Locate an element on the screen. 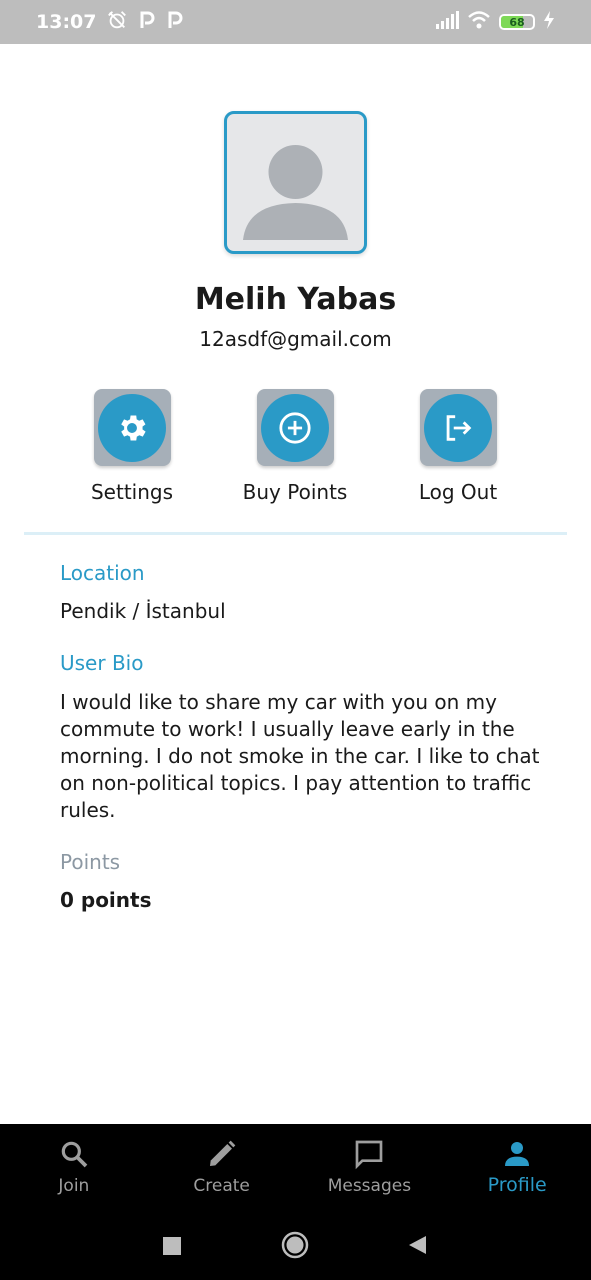 This screenshot has height=1280, width=591. log-out-button: Log Out is located at coordinates (458, 446).